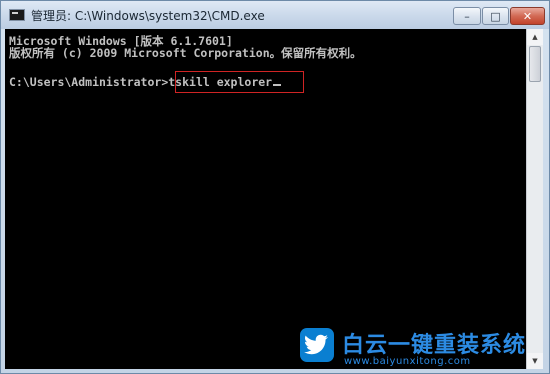  I want to click on maximize-icon: □, so click(495, 16).